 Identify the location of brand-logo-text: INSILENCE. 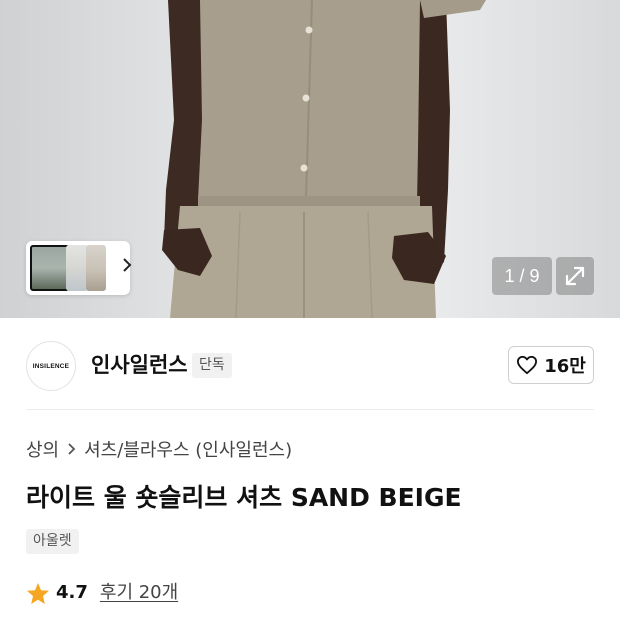
(51, 366).